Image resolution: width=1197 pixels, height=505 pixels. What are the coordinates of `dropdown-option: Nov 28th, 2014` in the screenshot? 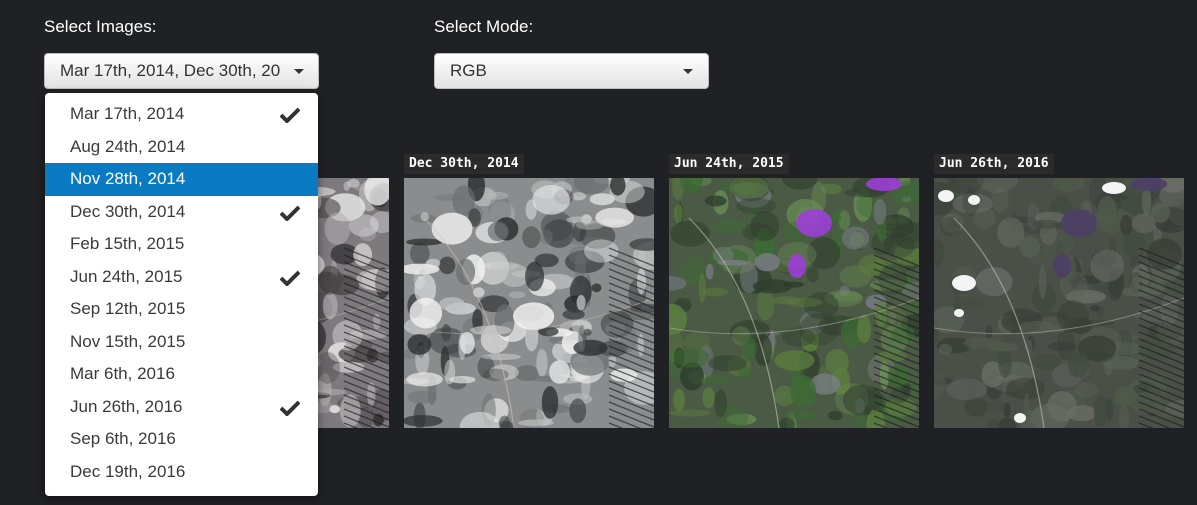 It's located at (181, 179).